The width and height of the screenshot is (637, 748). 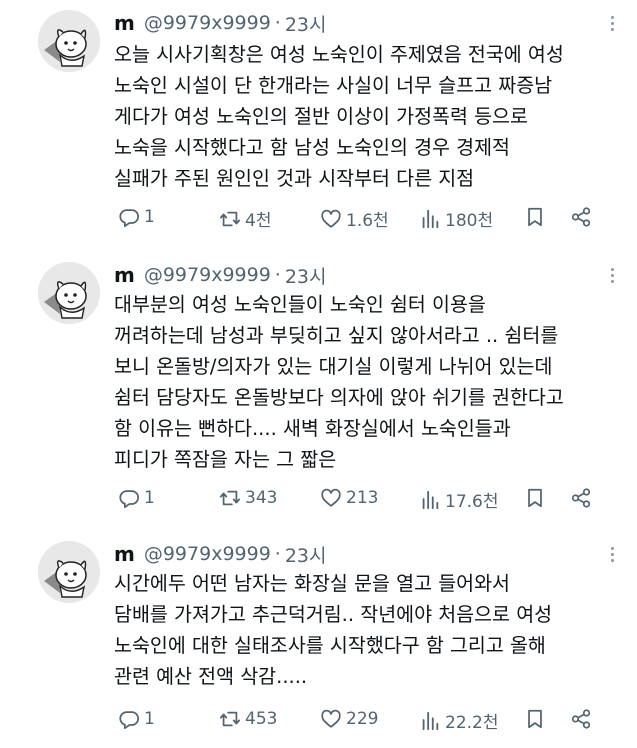 I want to click on tweet-text-line: 시간에두 어떤 남자는 화장실 문을 열고 들어와서, so click(x=312, y=583).